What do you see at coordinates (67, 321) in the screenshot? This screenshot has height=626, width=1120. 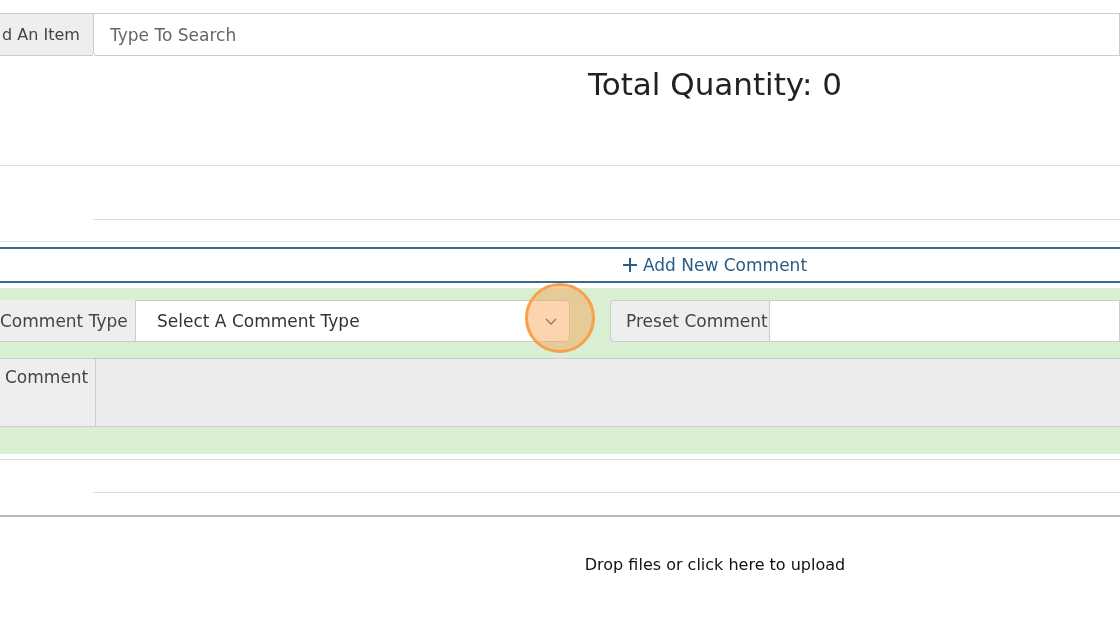 I see `comment-type-label: Comment Type` at bounding box center [67, 321].